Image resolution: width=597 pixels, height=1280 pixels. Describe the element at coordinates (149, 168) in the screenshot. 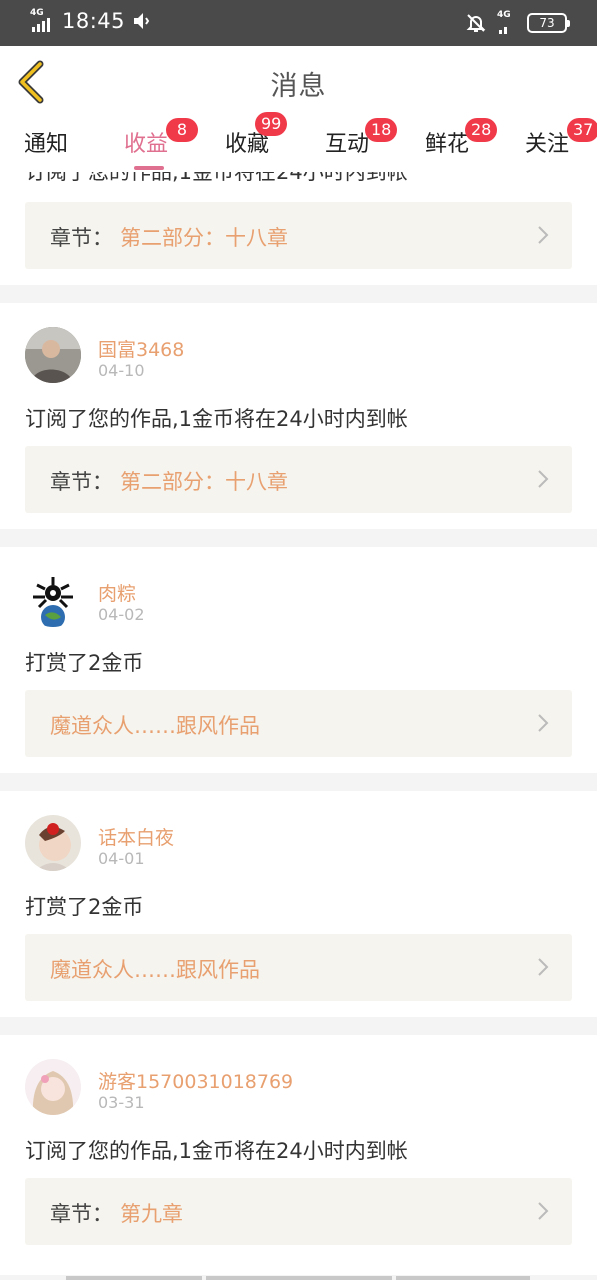

I see `active-tab-indicator` at that location.